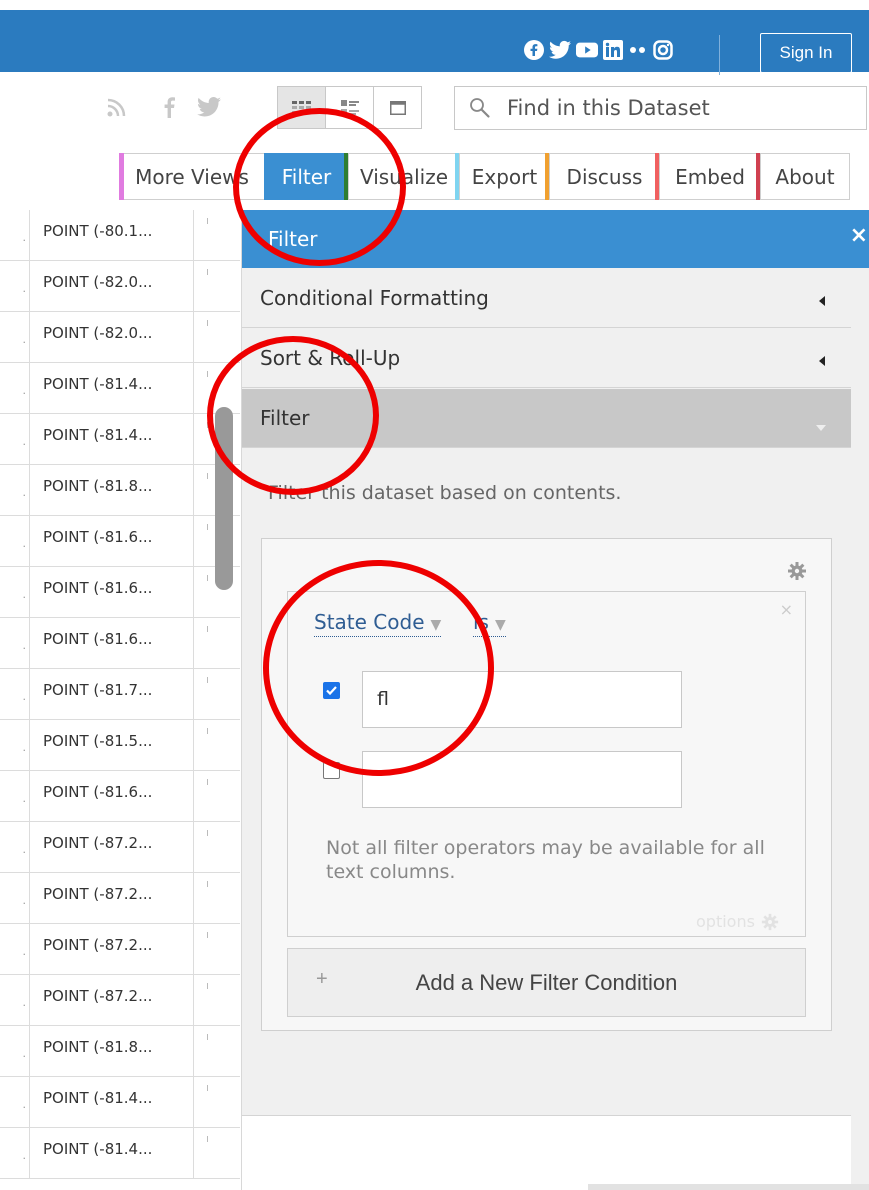  I want to click on panel-header: Filter ×, so click(555, 239).